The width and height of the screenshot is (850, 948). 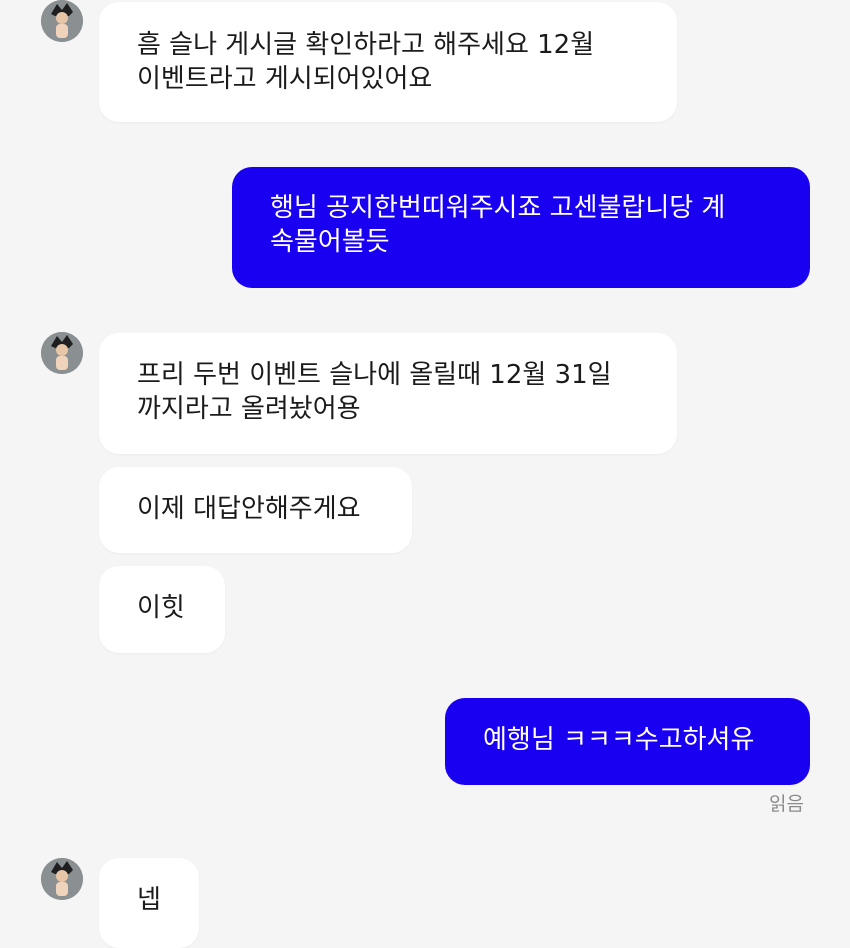 I want to click on message-bubble-incoming: 이힛, so click(x=162, y=609).